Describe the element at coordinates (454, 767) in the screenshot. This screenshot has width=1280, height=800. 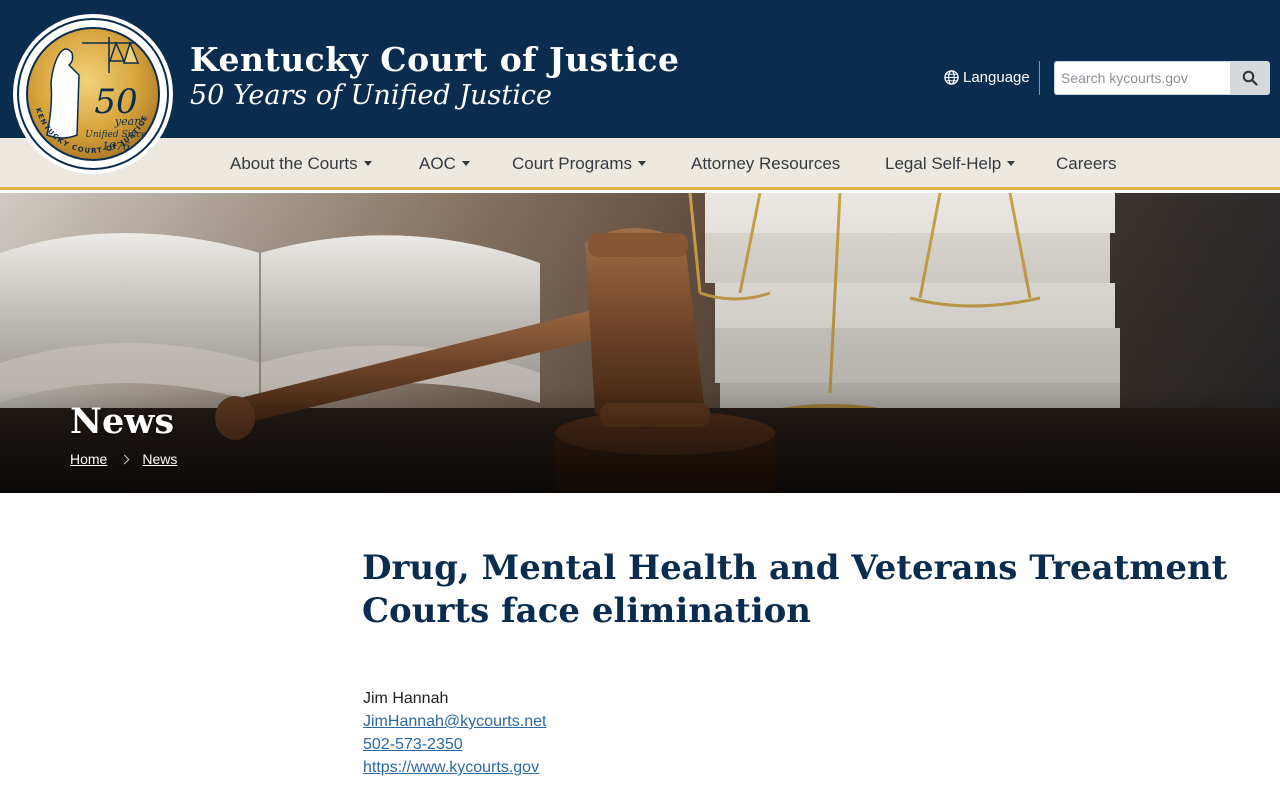
I see `contact-website-link: https://www.kycourts.gov` at that location.